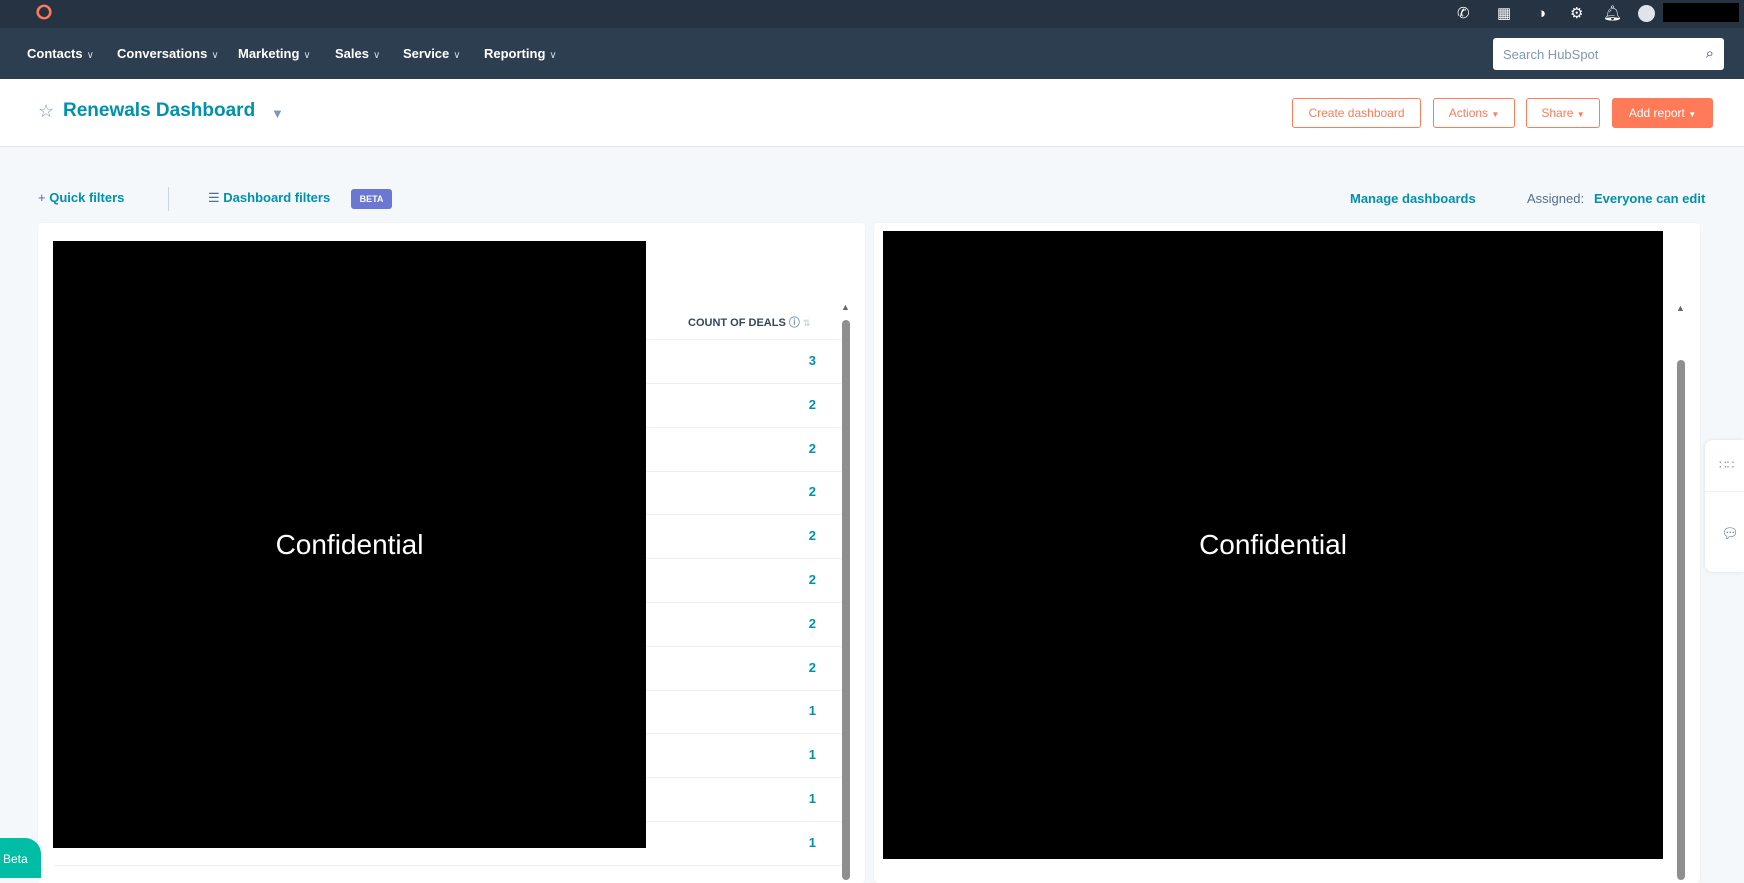  I want to click on nav-label: Contacts, so click(55, 53).